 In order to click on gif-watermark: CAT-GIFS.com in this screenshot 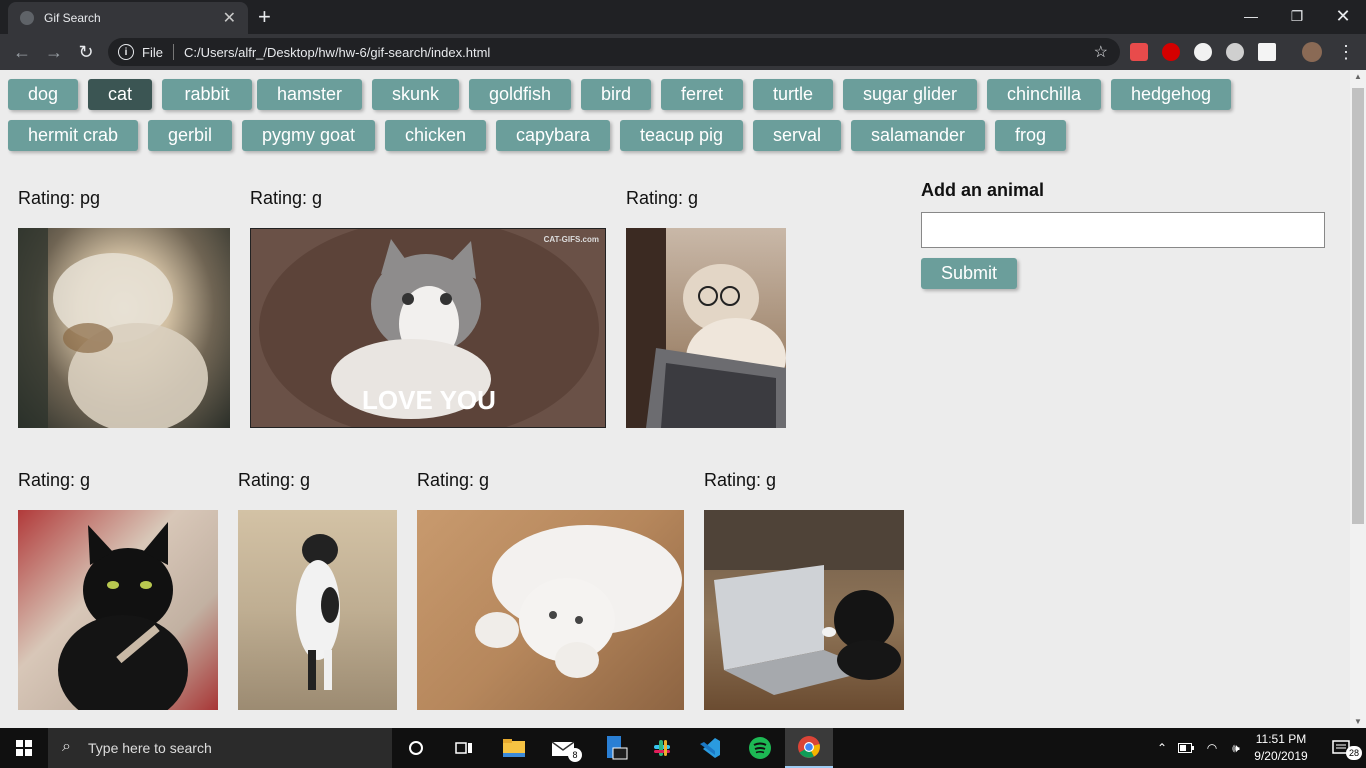, I will do `click(571, 239)`.